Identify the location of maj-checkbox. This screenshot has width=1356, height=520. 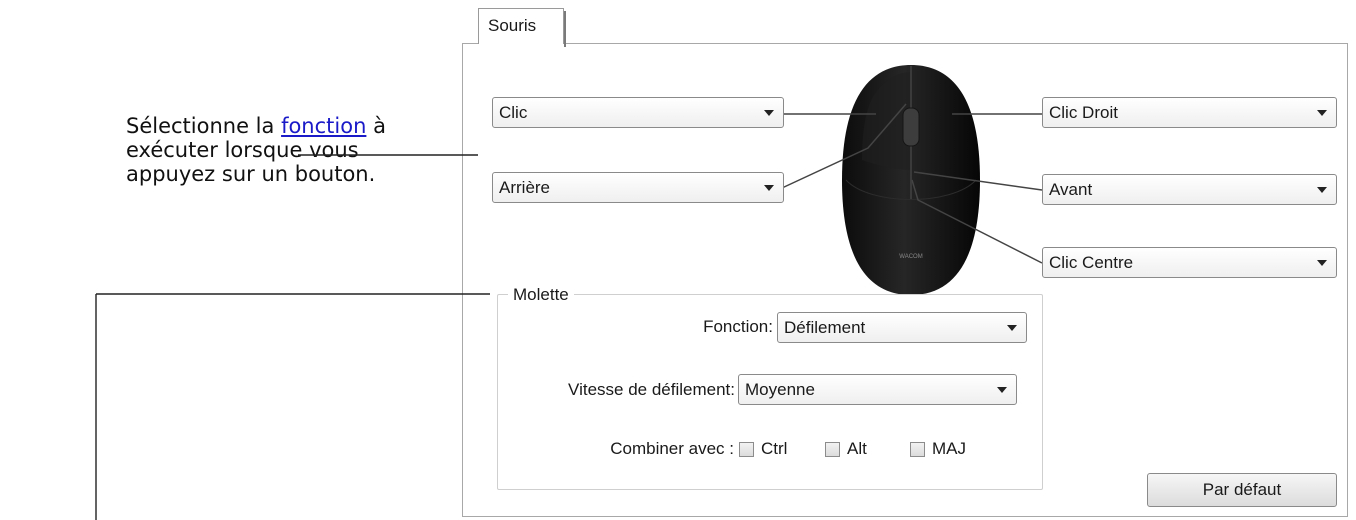
(917, 449).